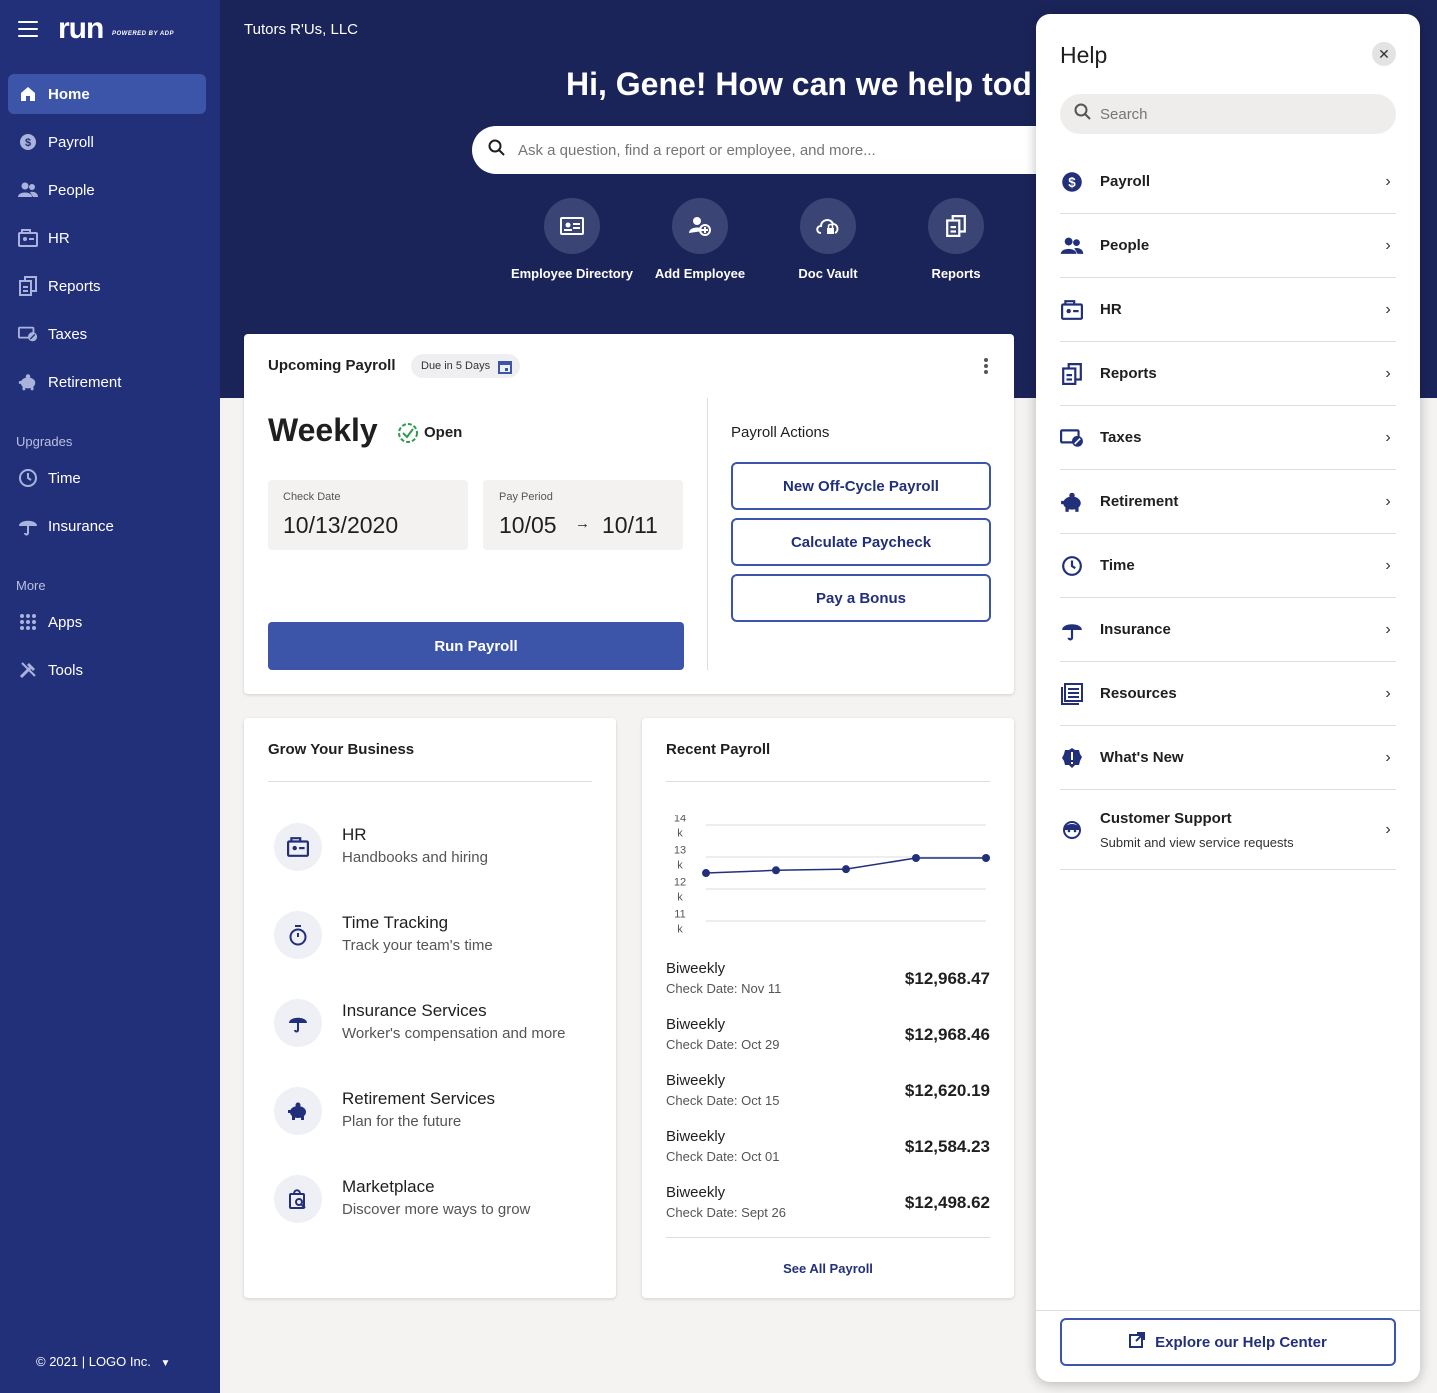 This screenshot has width=1437, height=1393. What do you see at coordinates (828, 1034) in the screenshot?
I see `payroll-row: Biweekly Check Date: Oct 29 $12,968.46` at bounding box center [828, 1034].